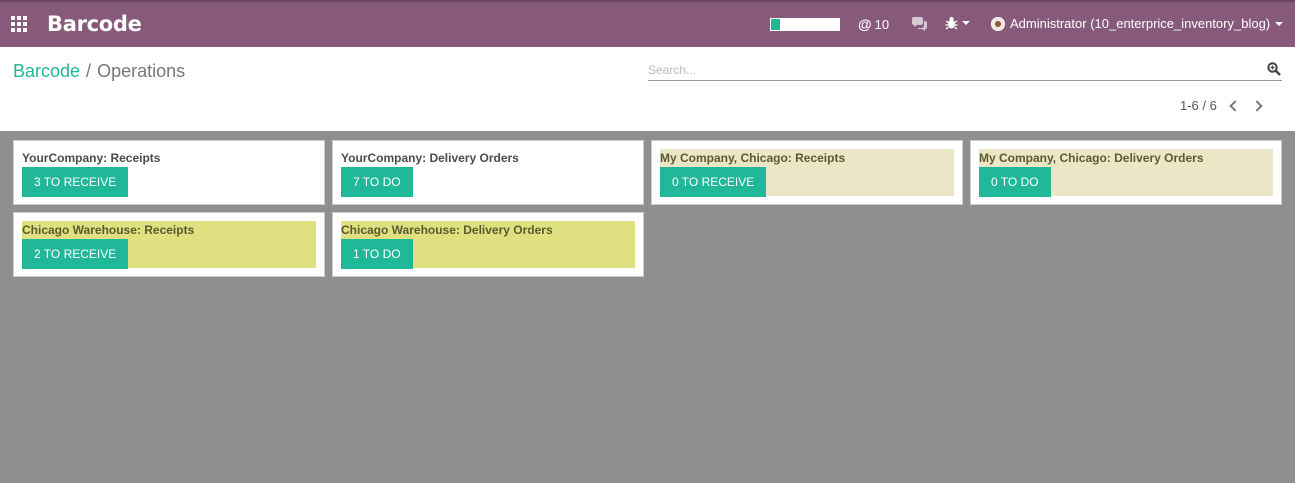 Image resolution: width=1295 pixels, height=483 pixels. I want to click on pager-previous-icon, so click(1235, 105).